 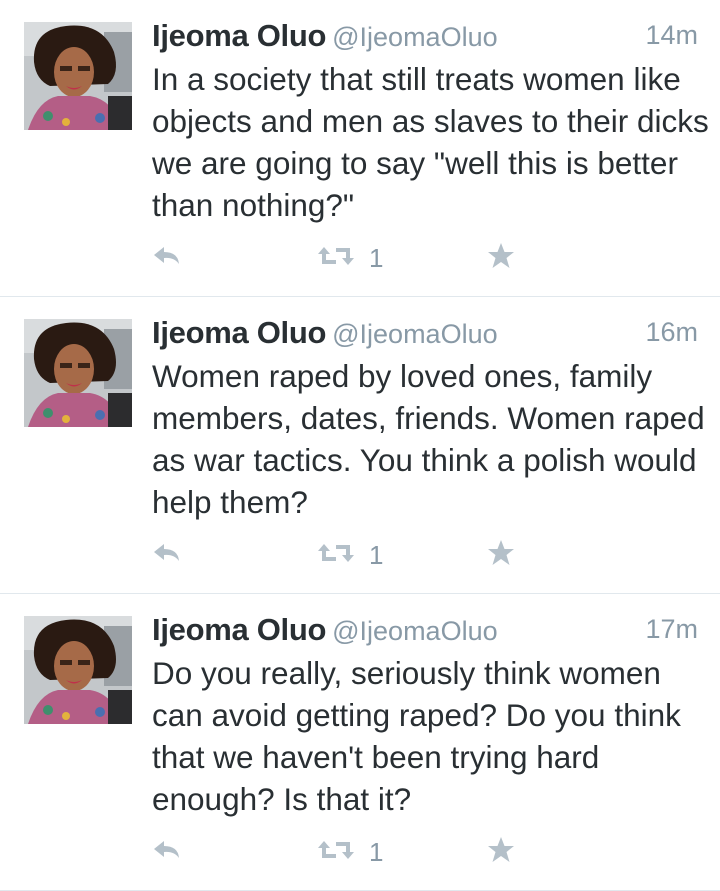 I want to click on tweet-header: Ijeoma Oluo @IjeomaOluo 16m, so click(x=425, y=335).